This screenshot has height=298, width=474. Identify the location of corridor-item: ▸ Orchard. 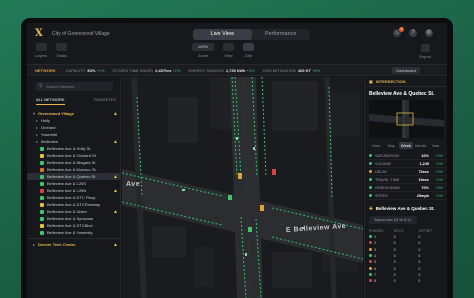
(74, 127).